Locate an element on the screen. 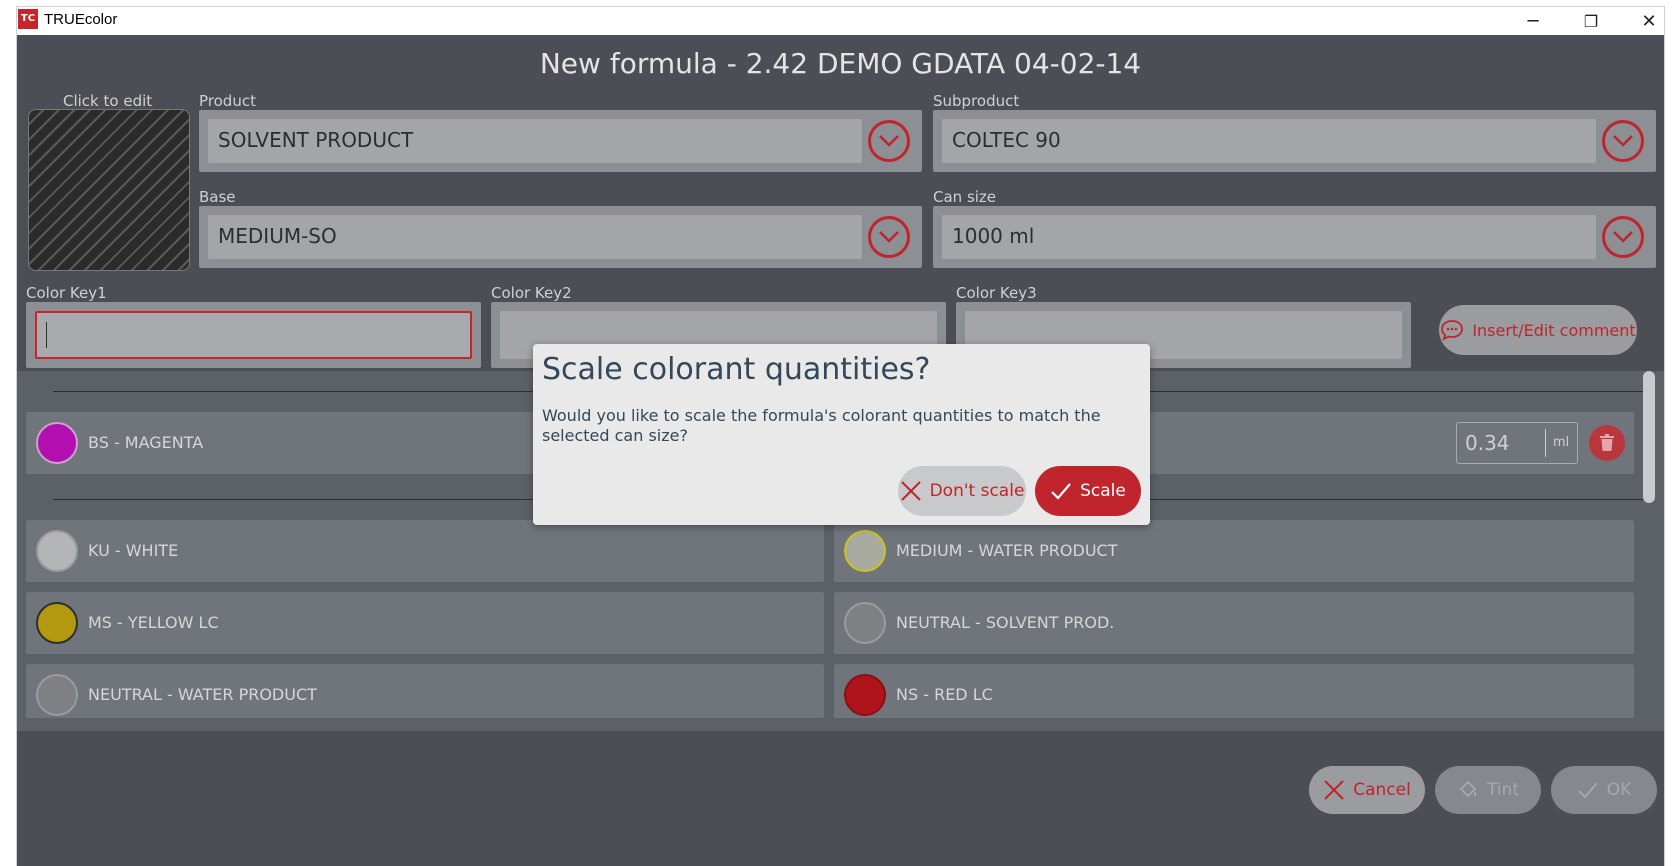  tint-button: Tint is located at coordinates (1488, 790).